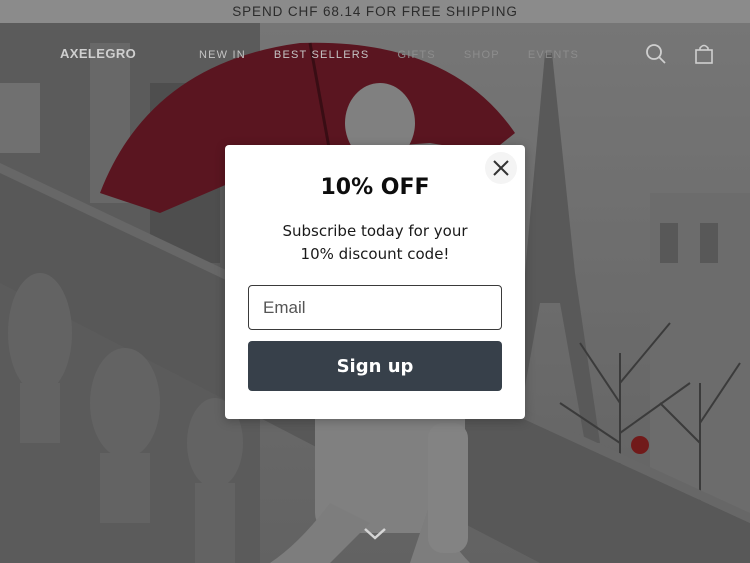  Describe the element at coordinates (375, 187) in the screenshot. I see `popup-title: 10% OFF` at that location.